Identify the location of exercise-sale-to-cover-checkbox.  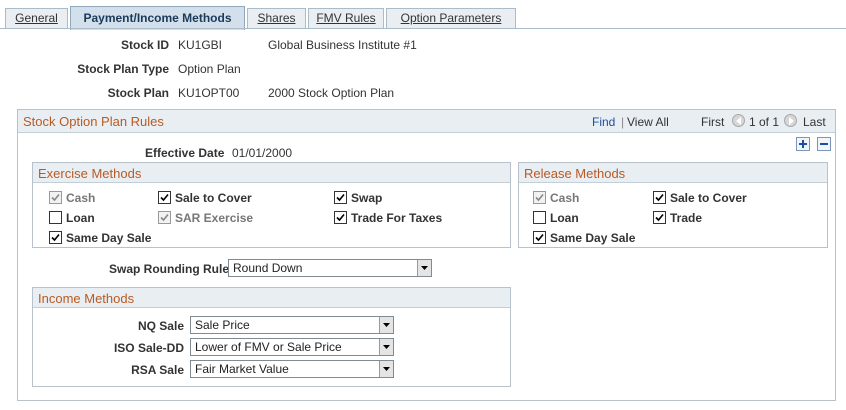
(164, 197).